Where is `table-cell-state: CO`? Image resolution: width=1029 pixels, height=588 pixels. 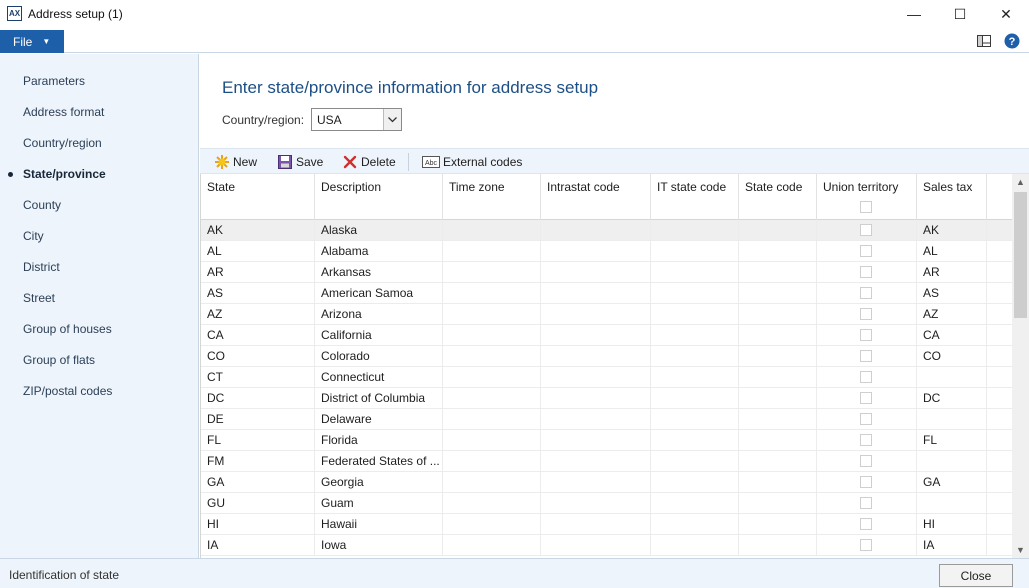 table-cell-state: CO is located at coordinates (258, 356).